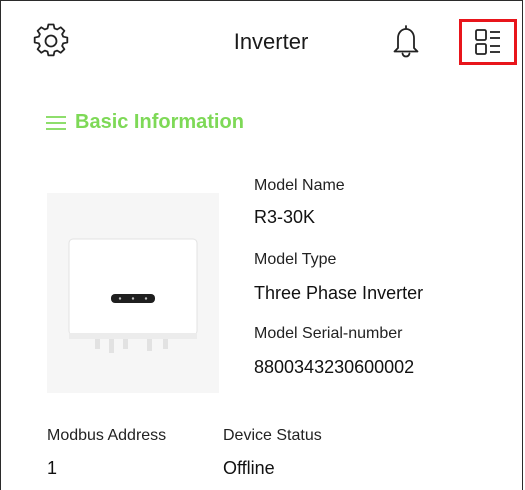 Image resolution: width=525 pixels, height=490 pixels. I want to click on model-name-label: Model Name, so click(299, 185).